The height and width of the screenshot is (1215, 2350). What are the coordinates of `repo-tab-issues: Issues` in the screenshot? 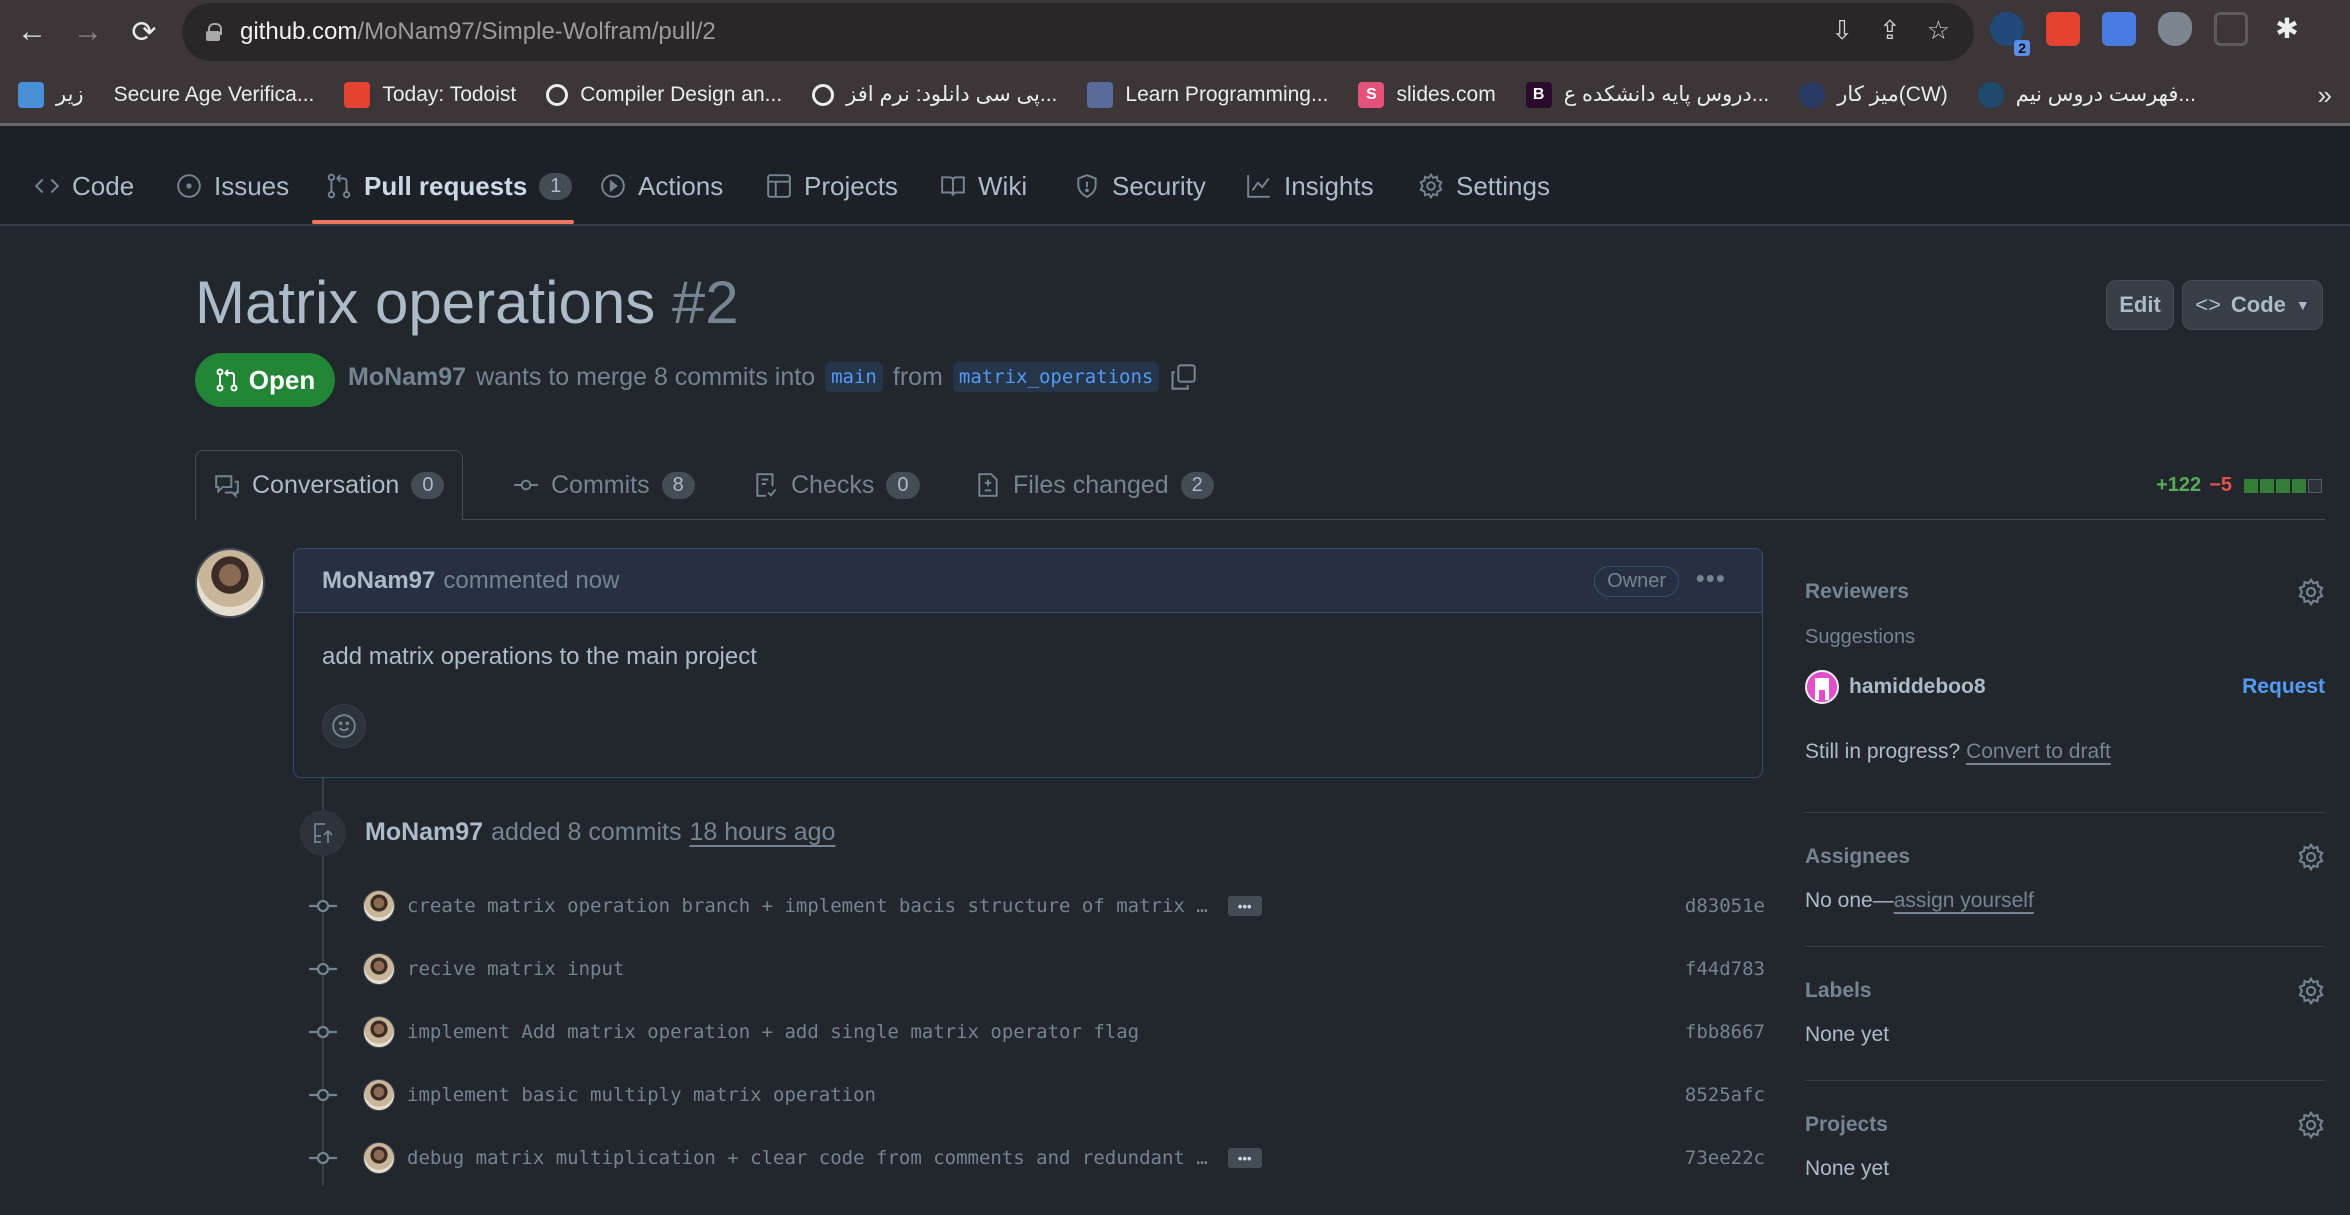 It's located at (232, 186).